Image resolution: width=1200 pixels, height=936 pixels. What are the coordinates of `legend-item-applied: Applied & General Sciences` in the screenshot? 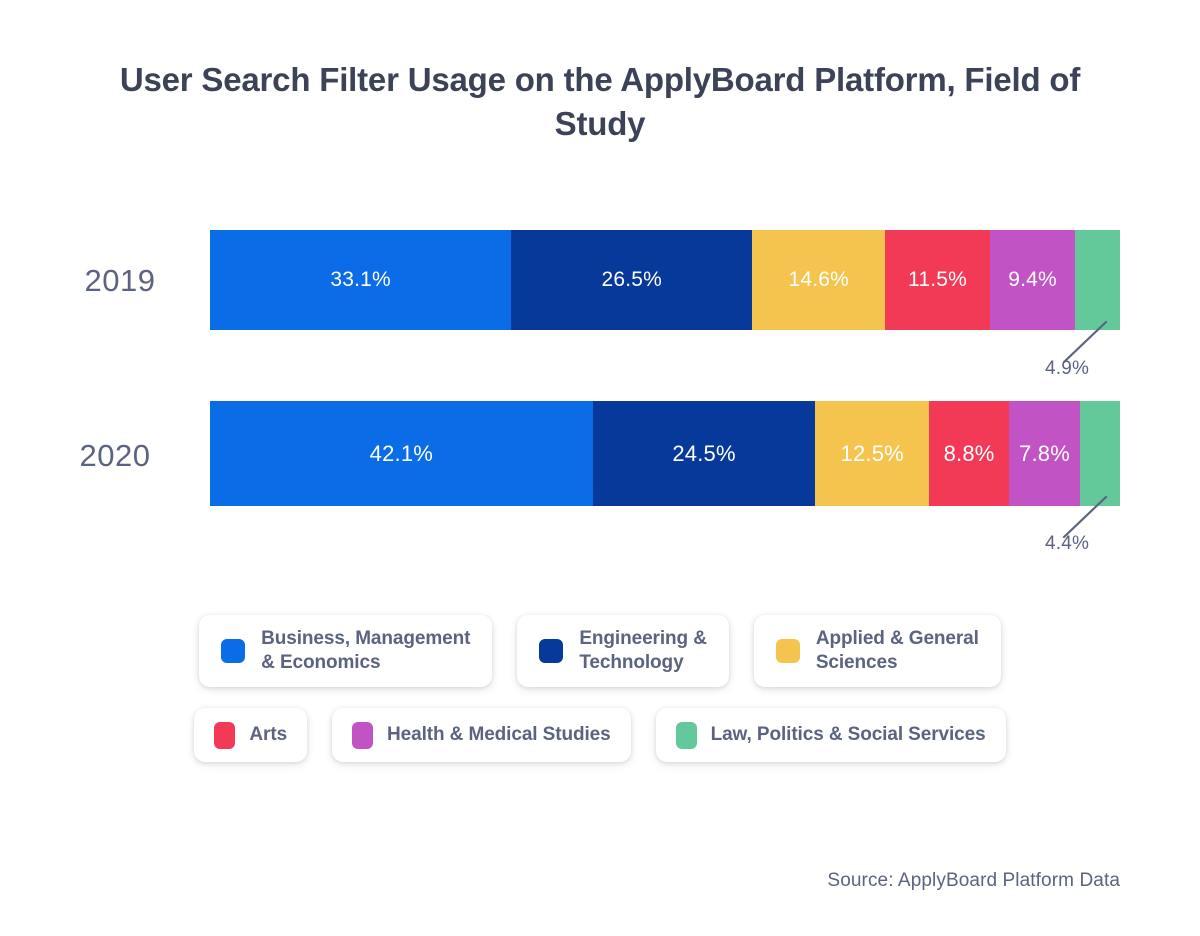 It's located at (877, 651).